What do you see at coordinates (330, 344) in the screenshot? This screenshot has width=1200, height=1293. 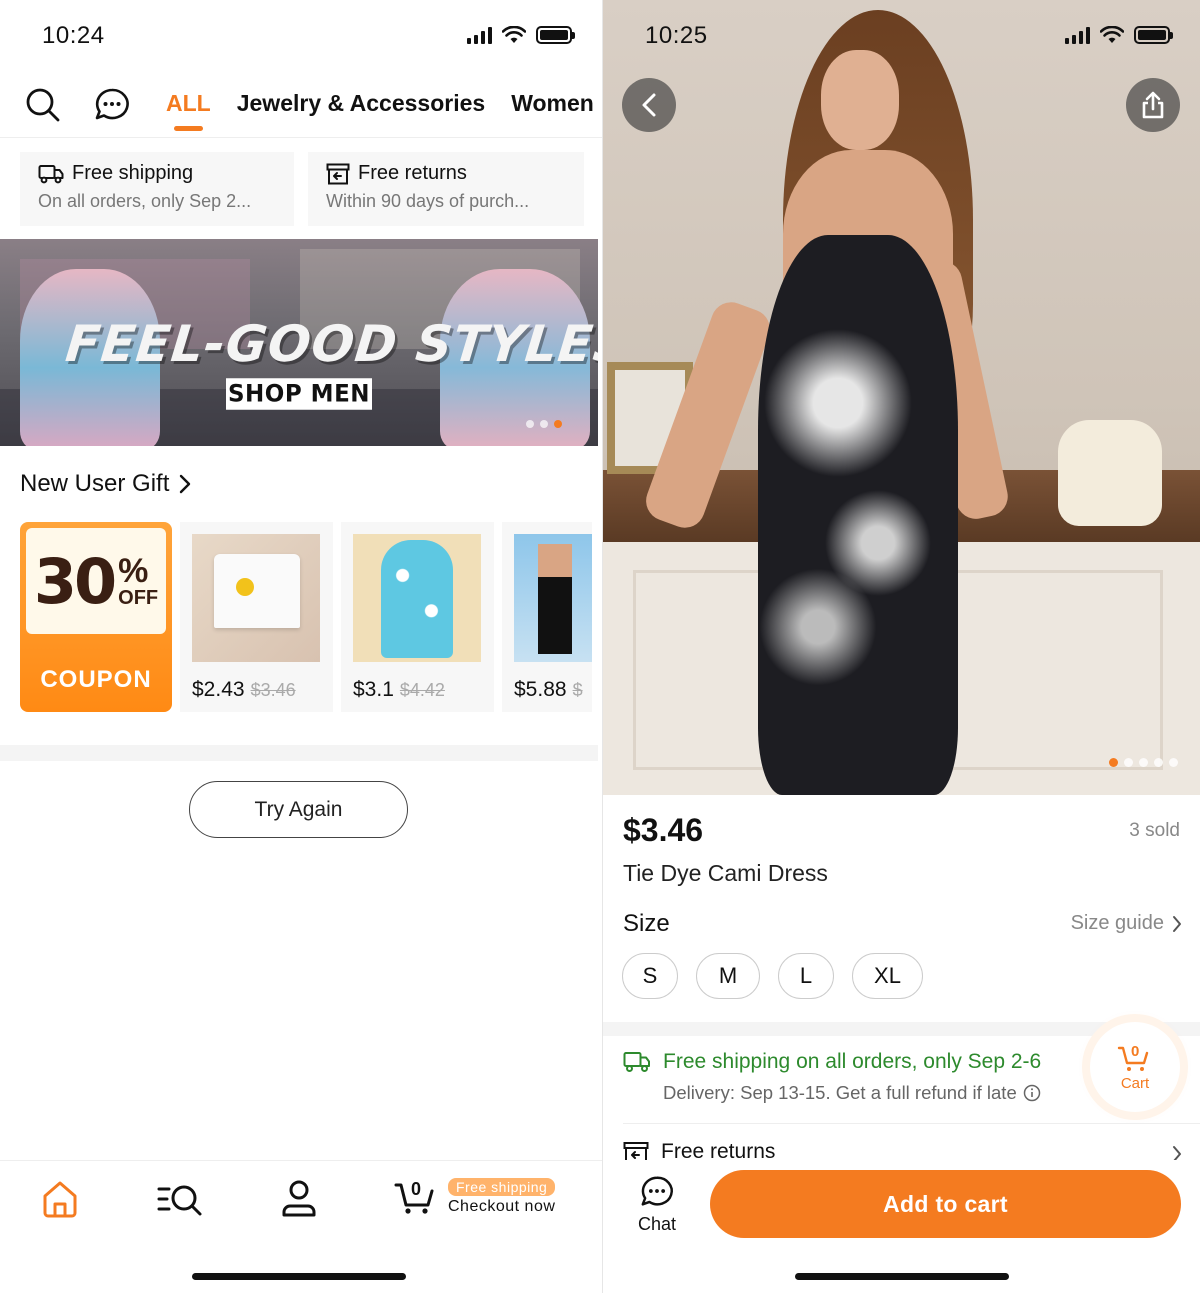 I see `banner-title: FEEL-GOOD STYLES` at bounding box center [330, 344].